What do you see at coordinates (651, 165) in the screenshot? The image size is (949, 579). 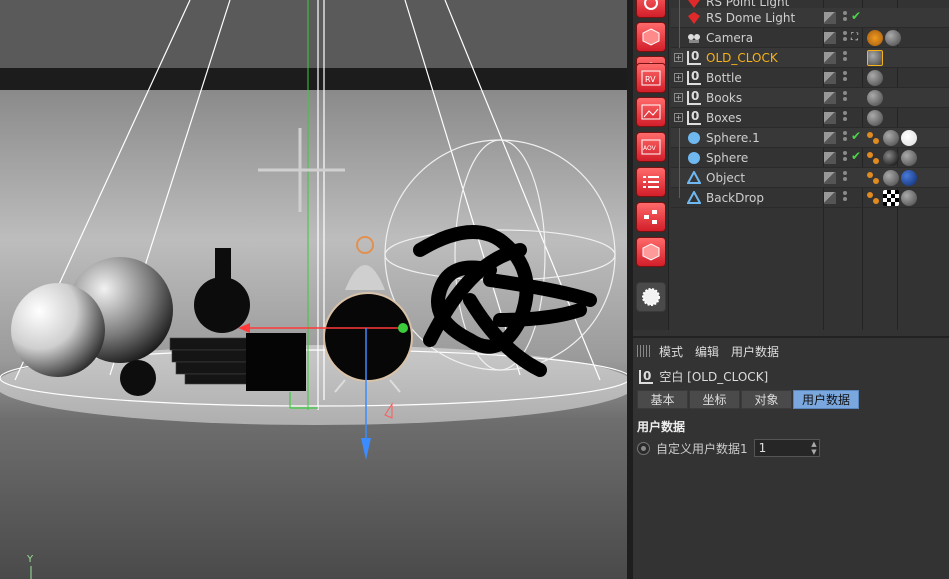 I see `redshift-toolbar: RV AOV` at bounding box center [651, 165].